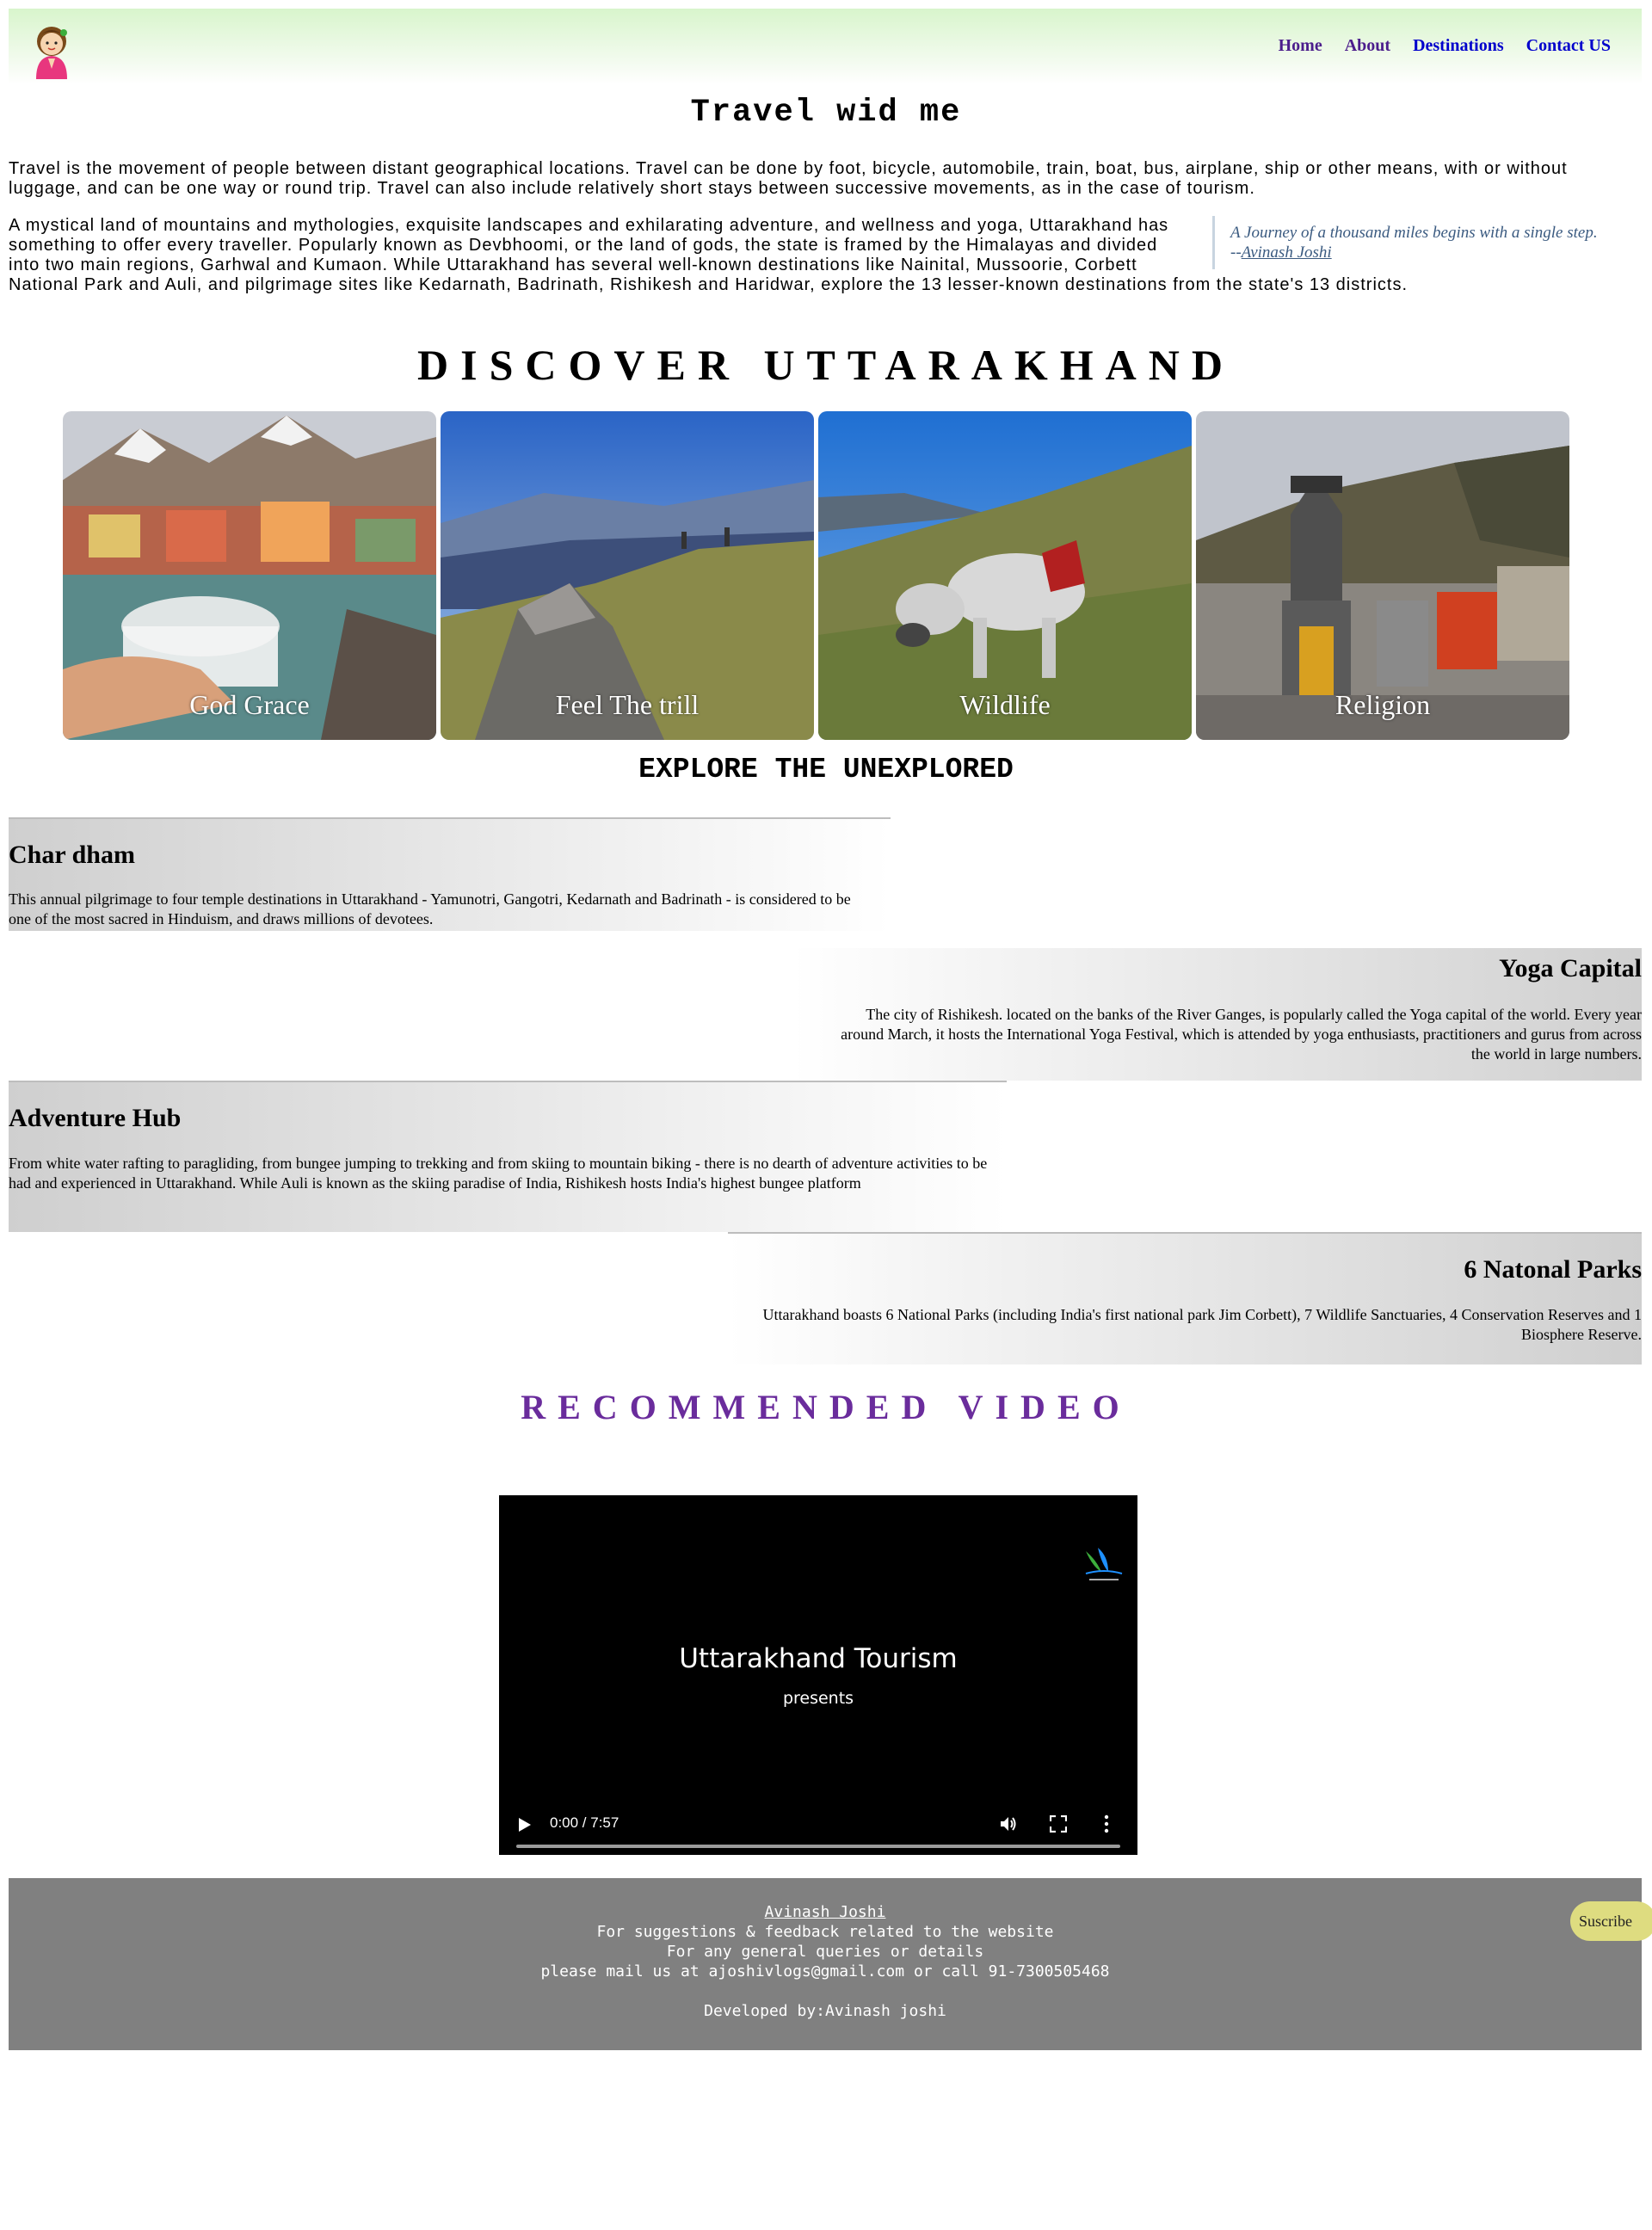 The width and height of the screenshot is (1652, 2230). I want to click on gallery-card-religion: Religion, so click(1382, 575).